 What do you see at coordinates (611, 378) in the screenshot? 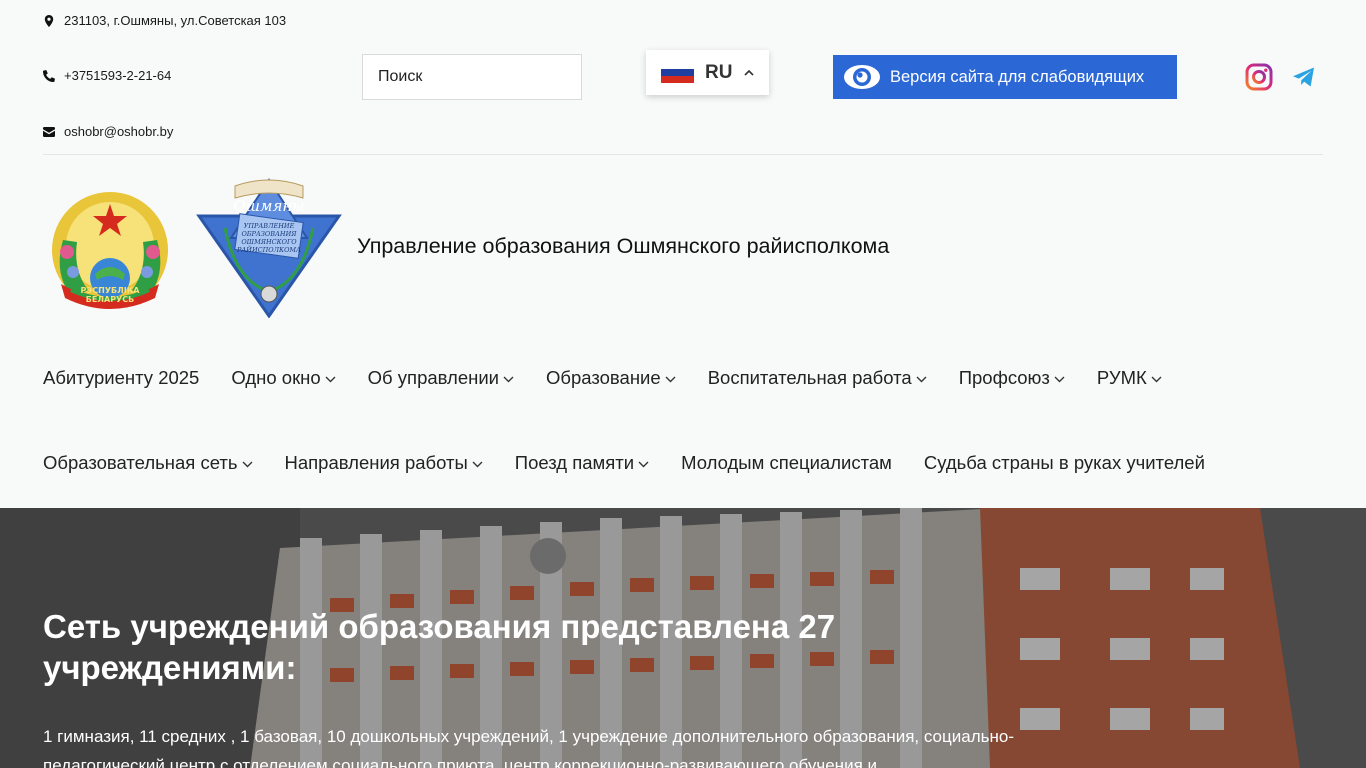
I see `nav-item-obrazovanie: Образование` at bounding box center [611, 378].